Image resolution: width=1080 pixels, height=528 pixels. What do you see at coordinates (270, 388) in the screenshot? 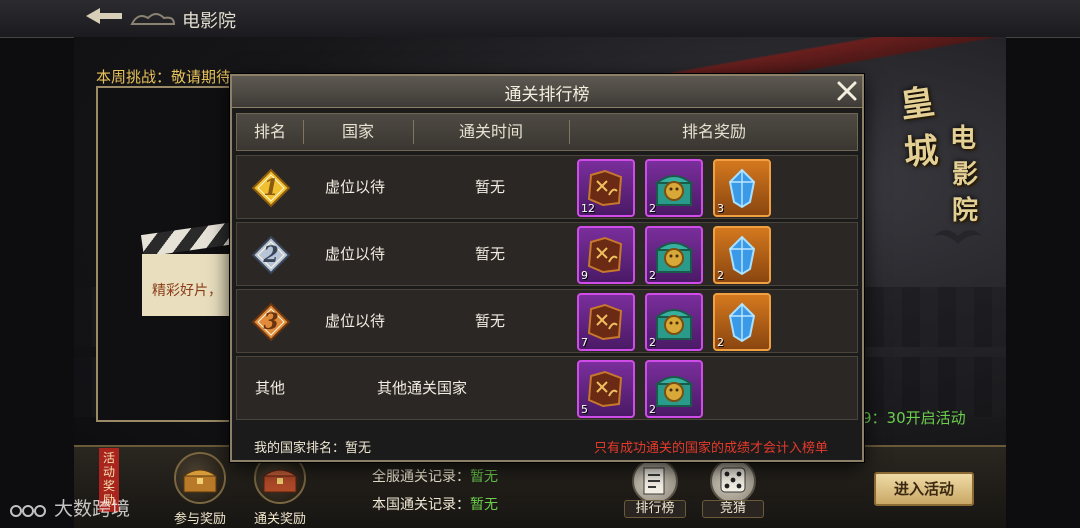
I see `rank-text: 其他` at bounding box center [270, 388].